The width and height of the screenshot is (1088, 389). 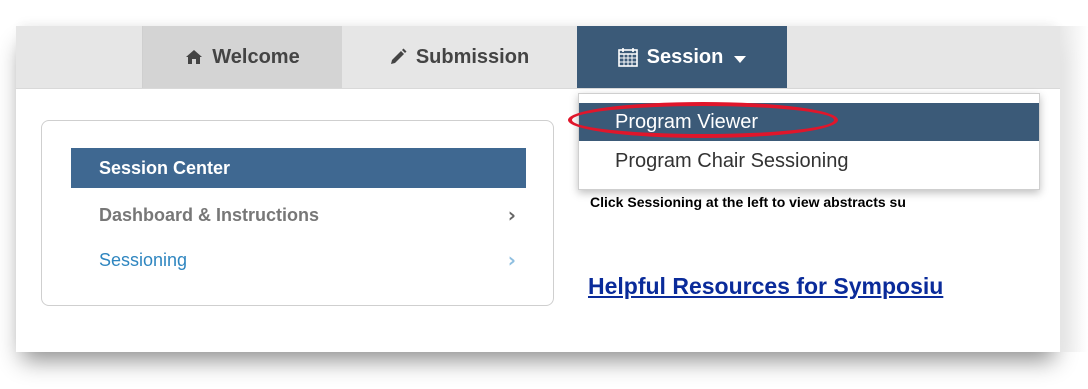 I want to click on tab-session: Session, so click(x=682, y=57).